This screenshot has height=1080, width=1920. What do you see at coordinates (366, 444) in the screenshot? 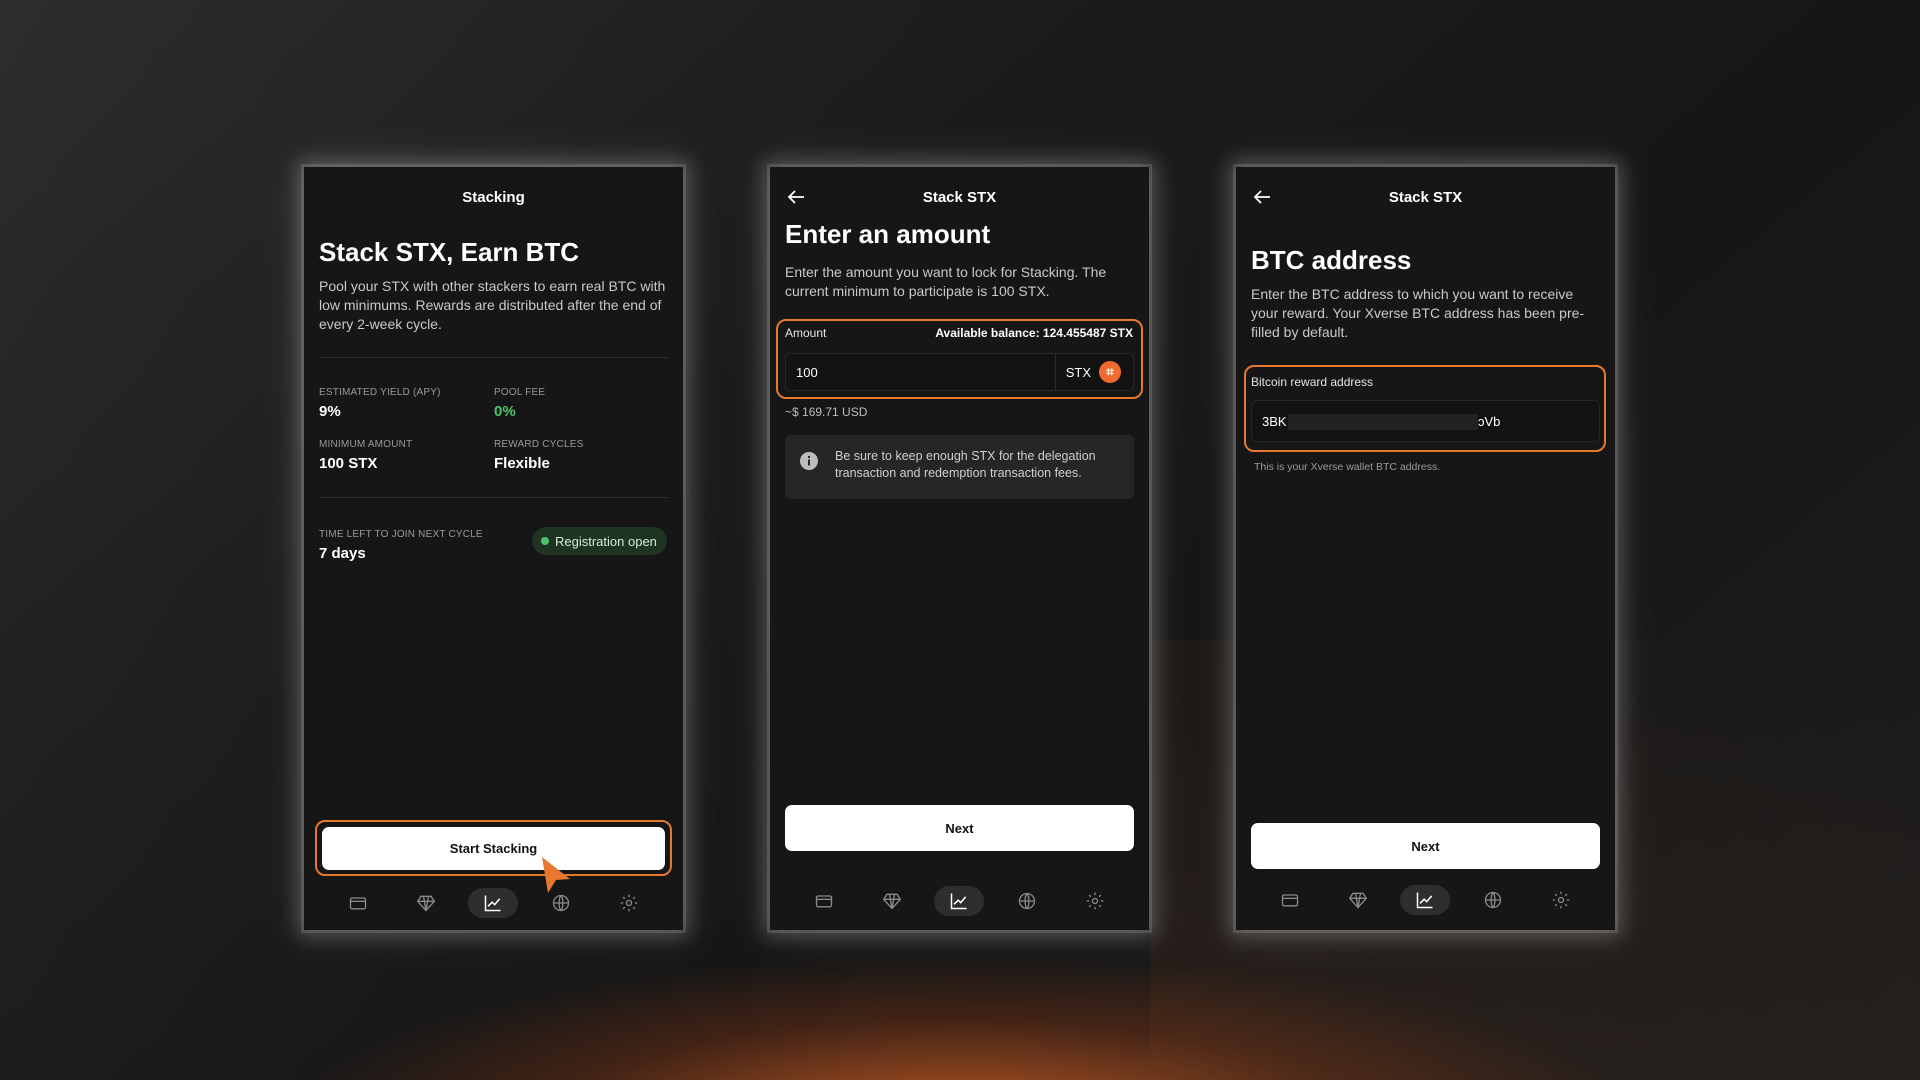
I see `minimum-amount-label: MINIMUM AMOUNT` at bounding box center [366, 444].